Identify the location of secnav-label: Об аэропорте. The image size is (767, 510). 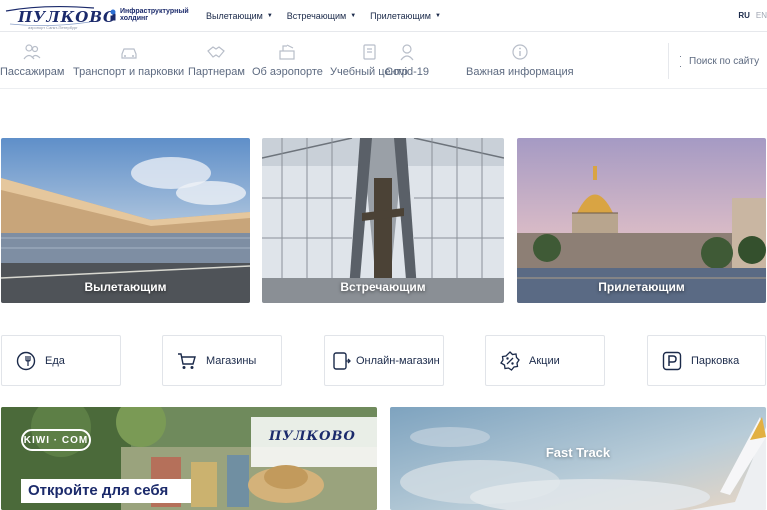
(287, 72).